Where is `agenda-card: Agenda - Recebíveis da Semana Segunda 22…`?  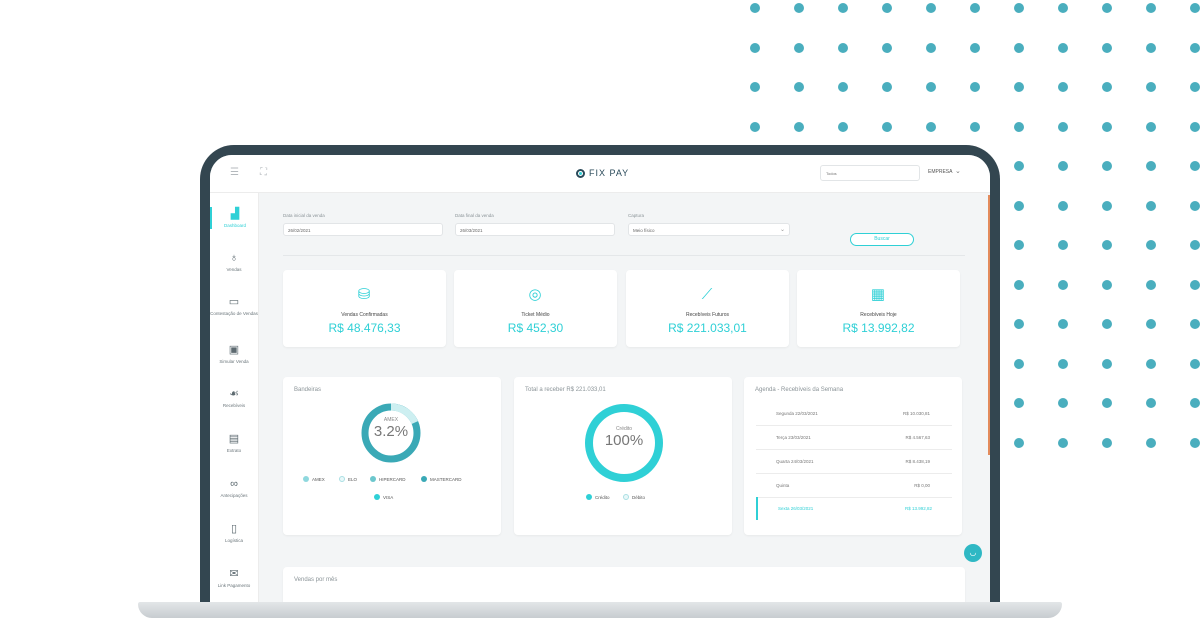
agenda-card: Agenda - Recebíveis da Semana Segunda 22… is located at coordinates (853, 456).